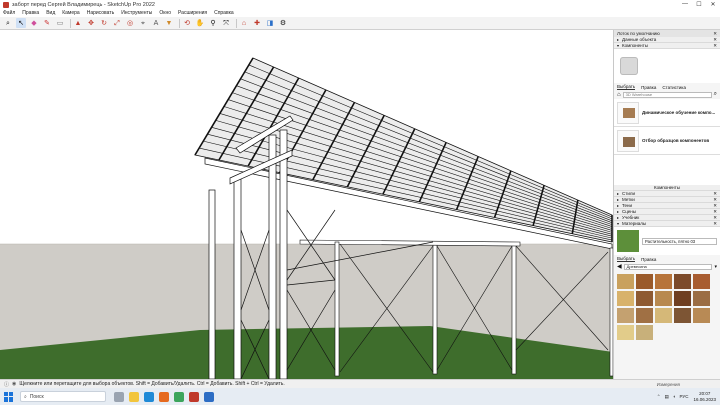 The image size is (720, 405). I want to click on extension-icon: ✚, so click(257, 23).